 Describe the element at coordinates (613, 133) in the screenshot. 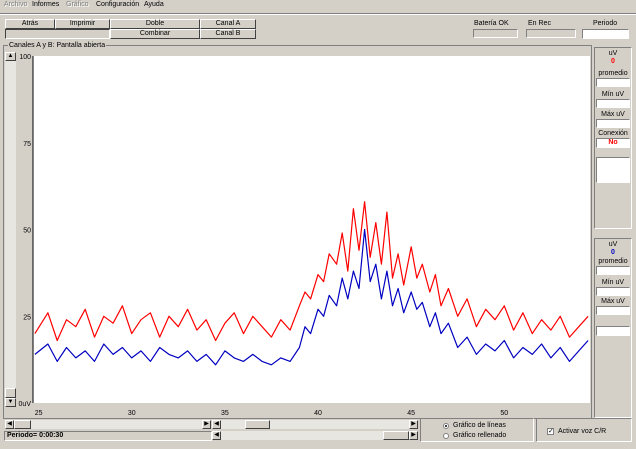

I see `connection-label: Conexión` at that location.